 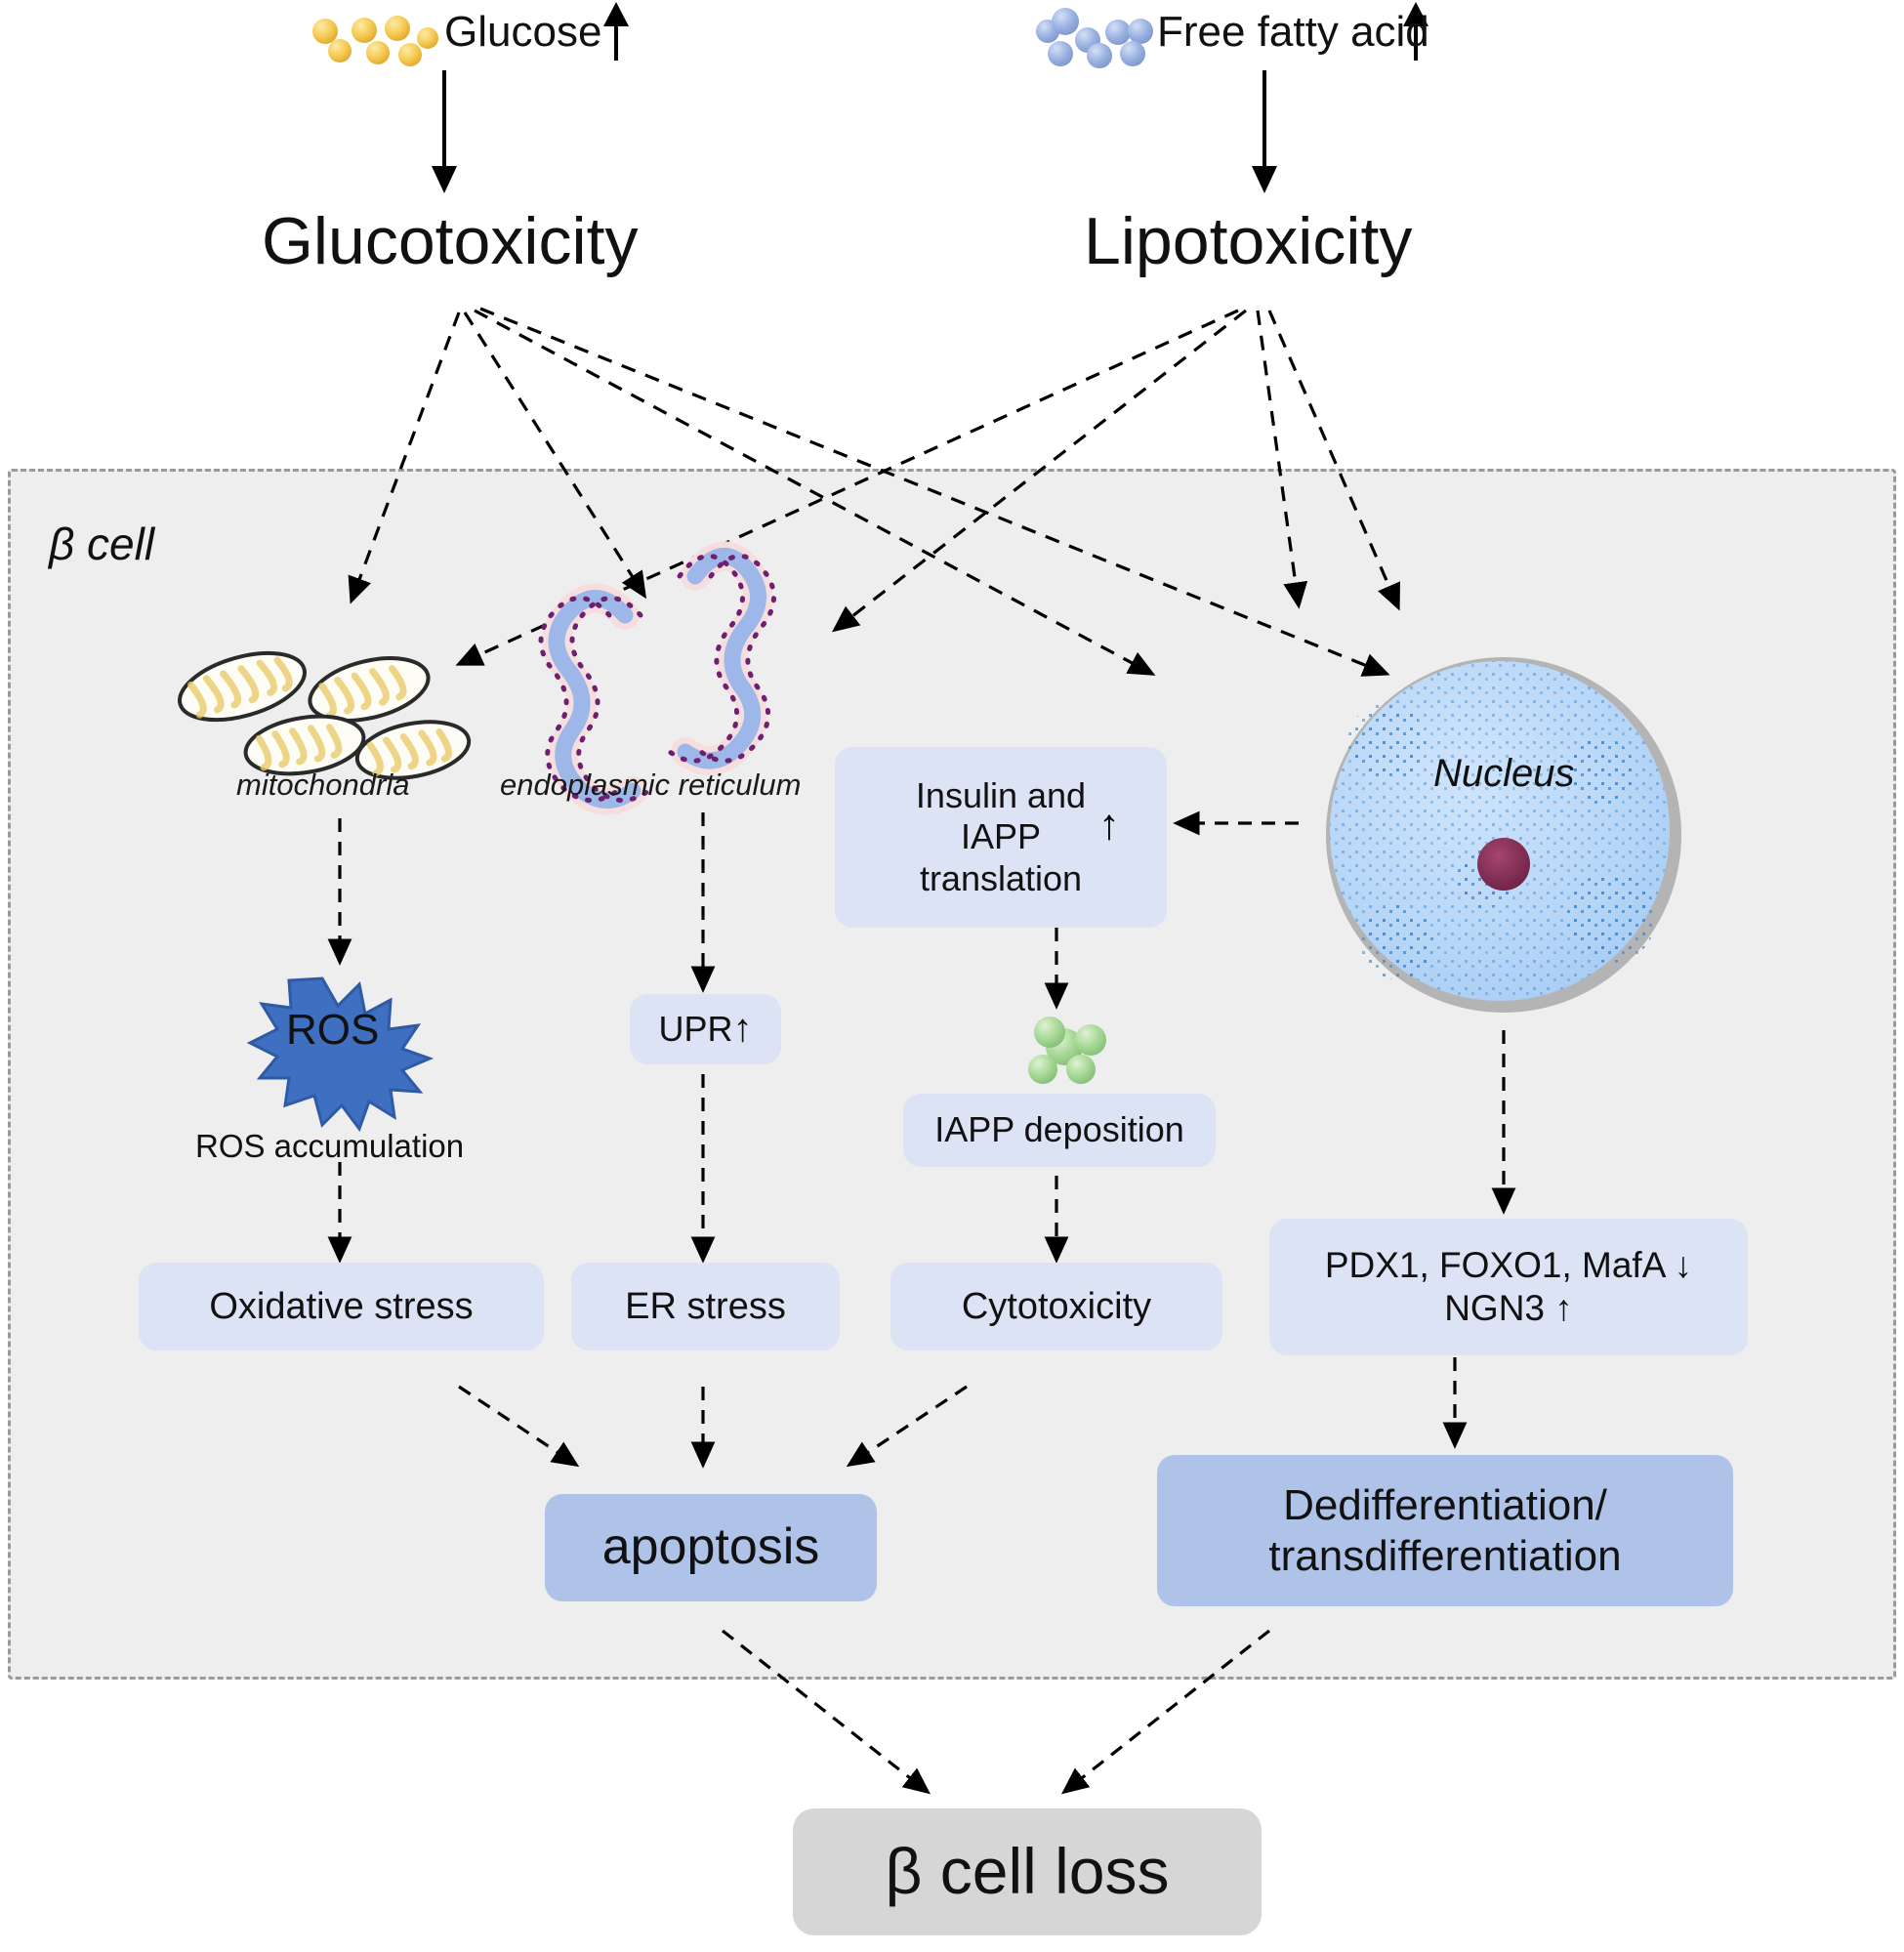 I want to click on transcription-factors-box: PDX1, FOXO1, MafA ↓ NGN3 ↑, so click(x=1508, y=1287).